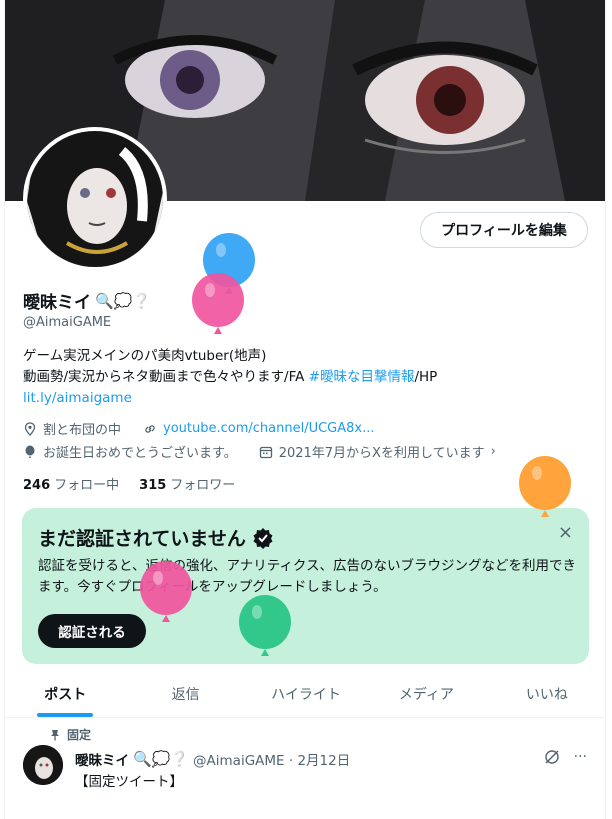  Describe the element at coordinates (57, 303) in the screenshot. I see `profile-name: 曖昧ミイ` at that location.